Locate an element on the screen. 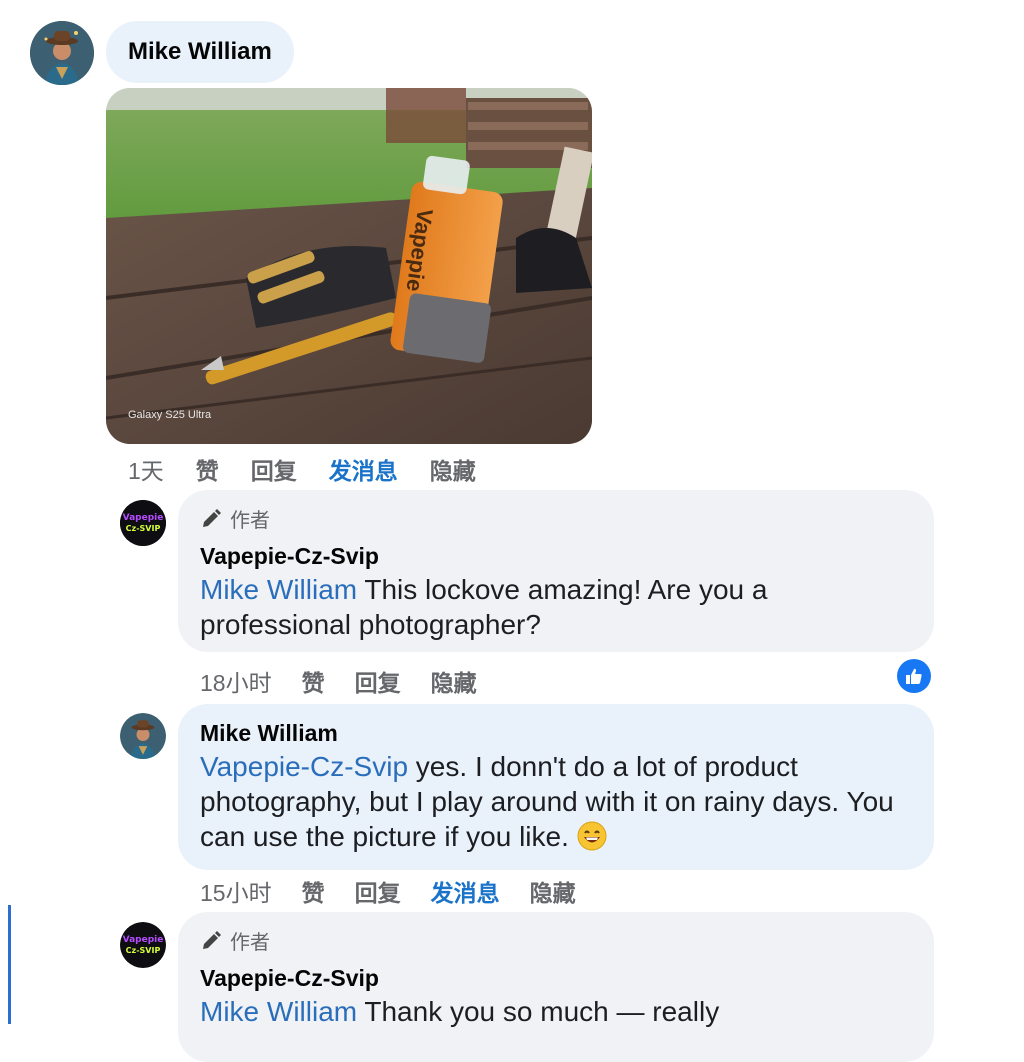 The image size is (1024, 1062). thread-line is located at coordinates (9, 964).